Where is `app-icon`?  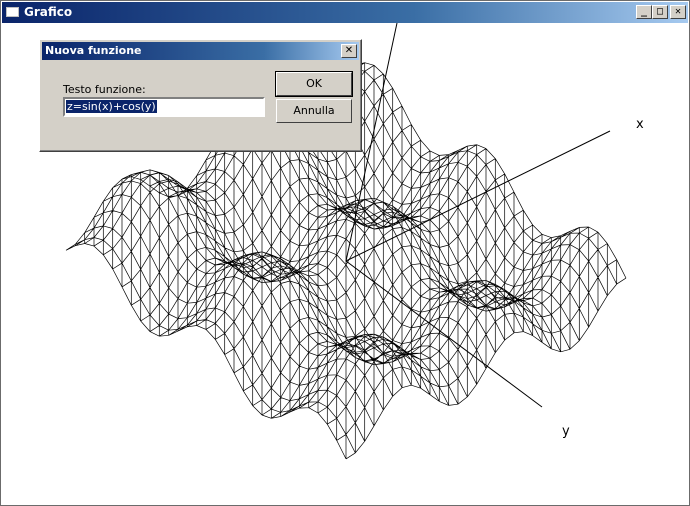 app-icon is located at coordinates (12, 12).